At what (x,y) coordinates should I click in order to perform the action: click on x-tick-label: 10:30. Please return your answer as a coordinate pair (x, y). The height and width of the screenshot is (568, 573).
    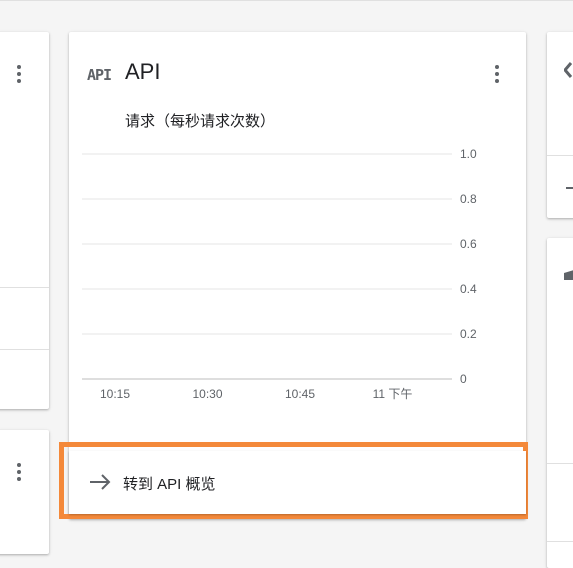
    Looking at the image, I should click on (207, 394).